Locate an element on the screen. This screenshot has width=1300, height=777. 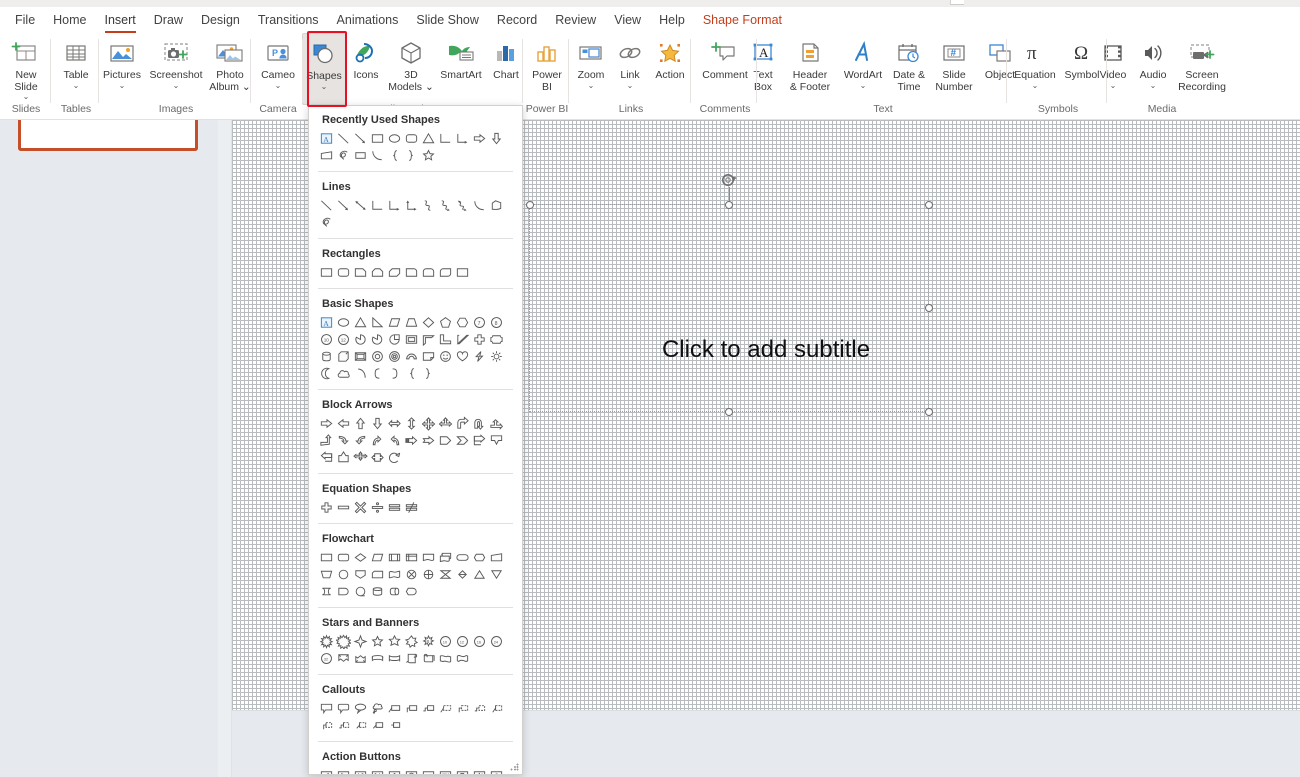
shape-l-shape is located at coordinates (445, 339).